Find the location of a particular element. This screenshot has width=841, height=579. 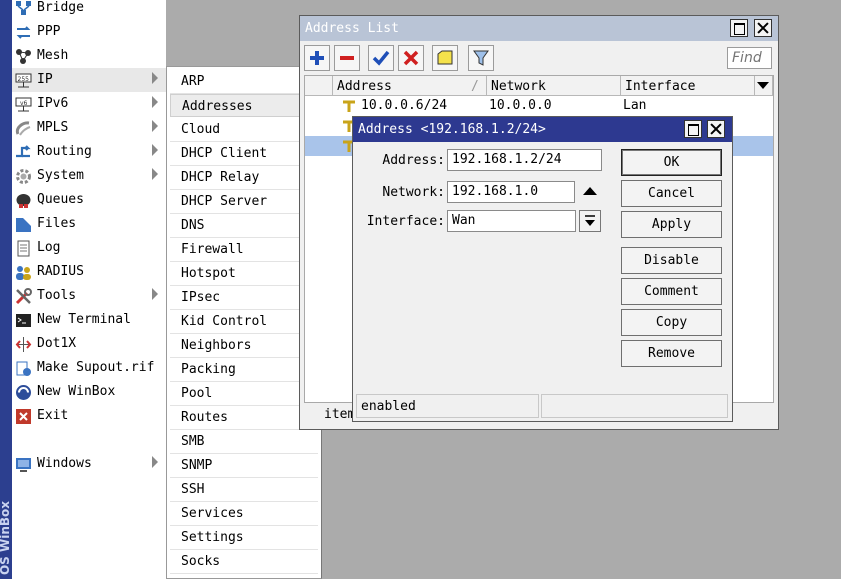

submenu-item-label: Addresses is located at coordinates (217, 106).